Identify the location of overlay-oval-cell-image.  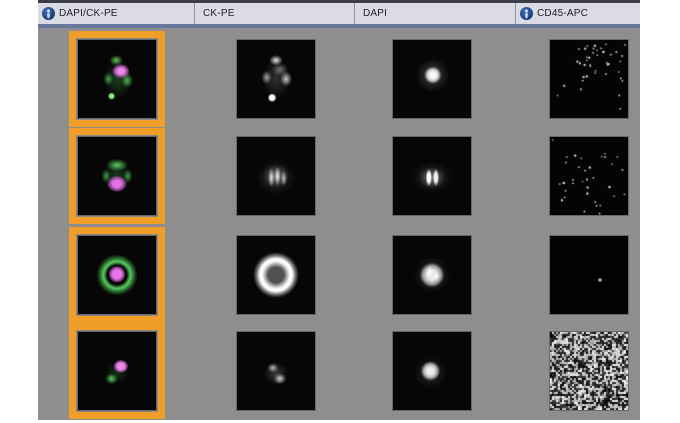
(117, 79).